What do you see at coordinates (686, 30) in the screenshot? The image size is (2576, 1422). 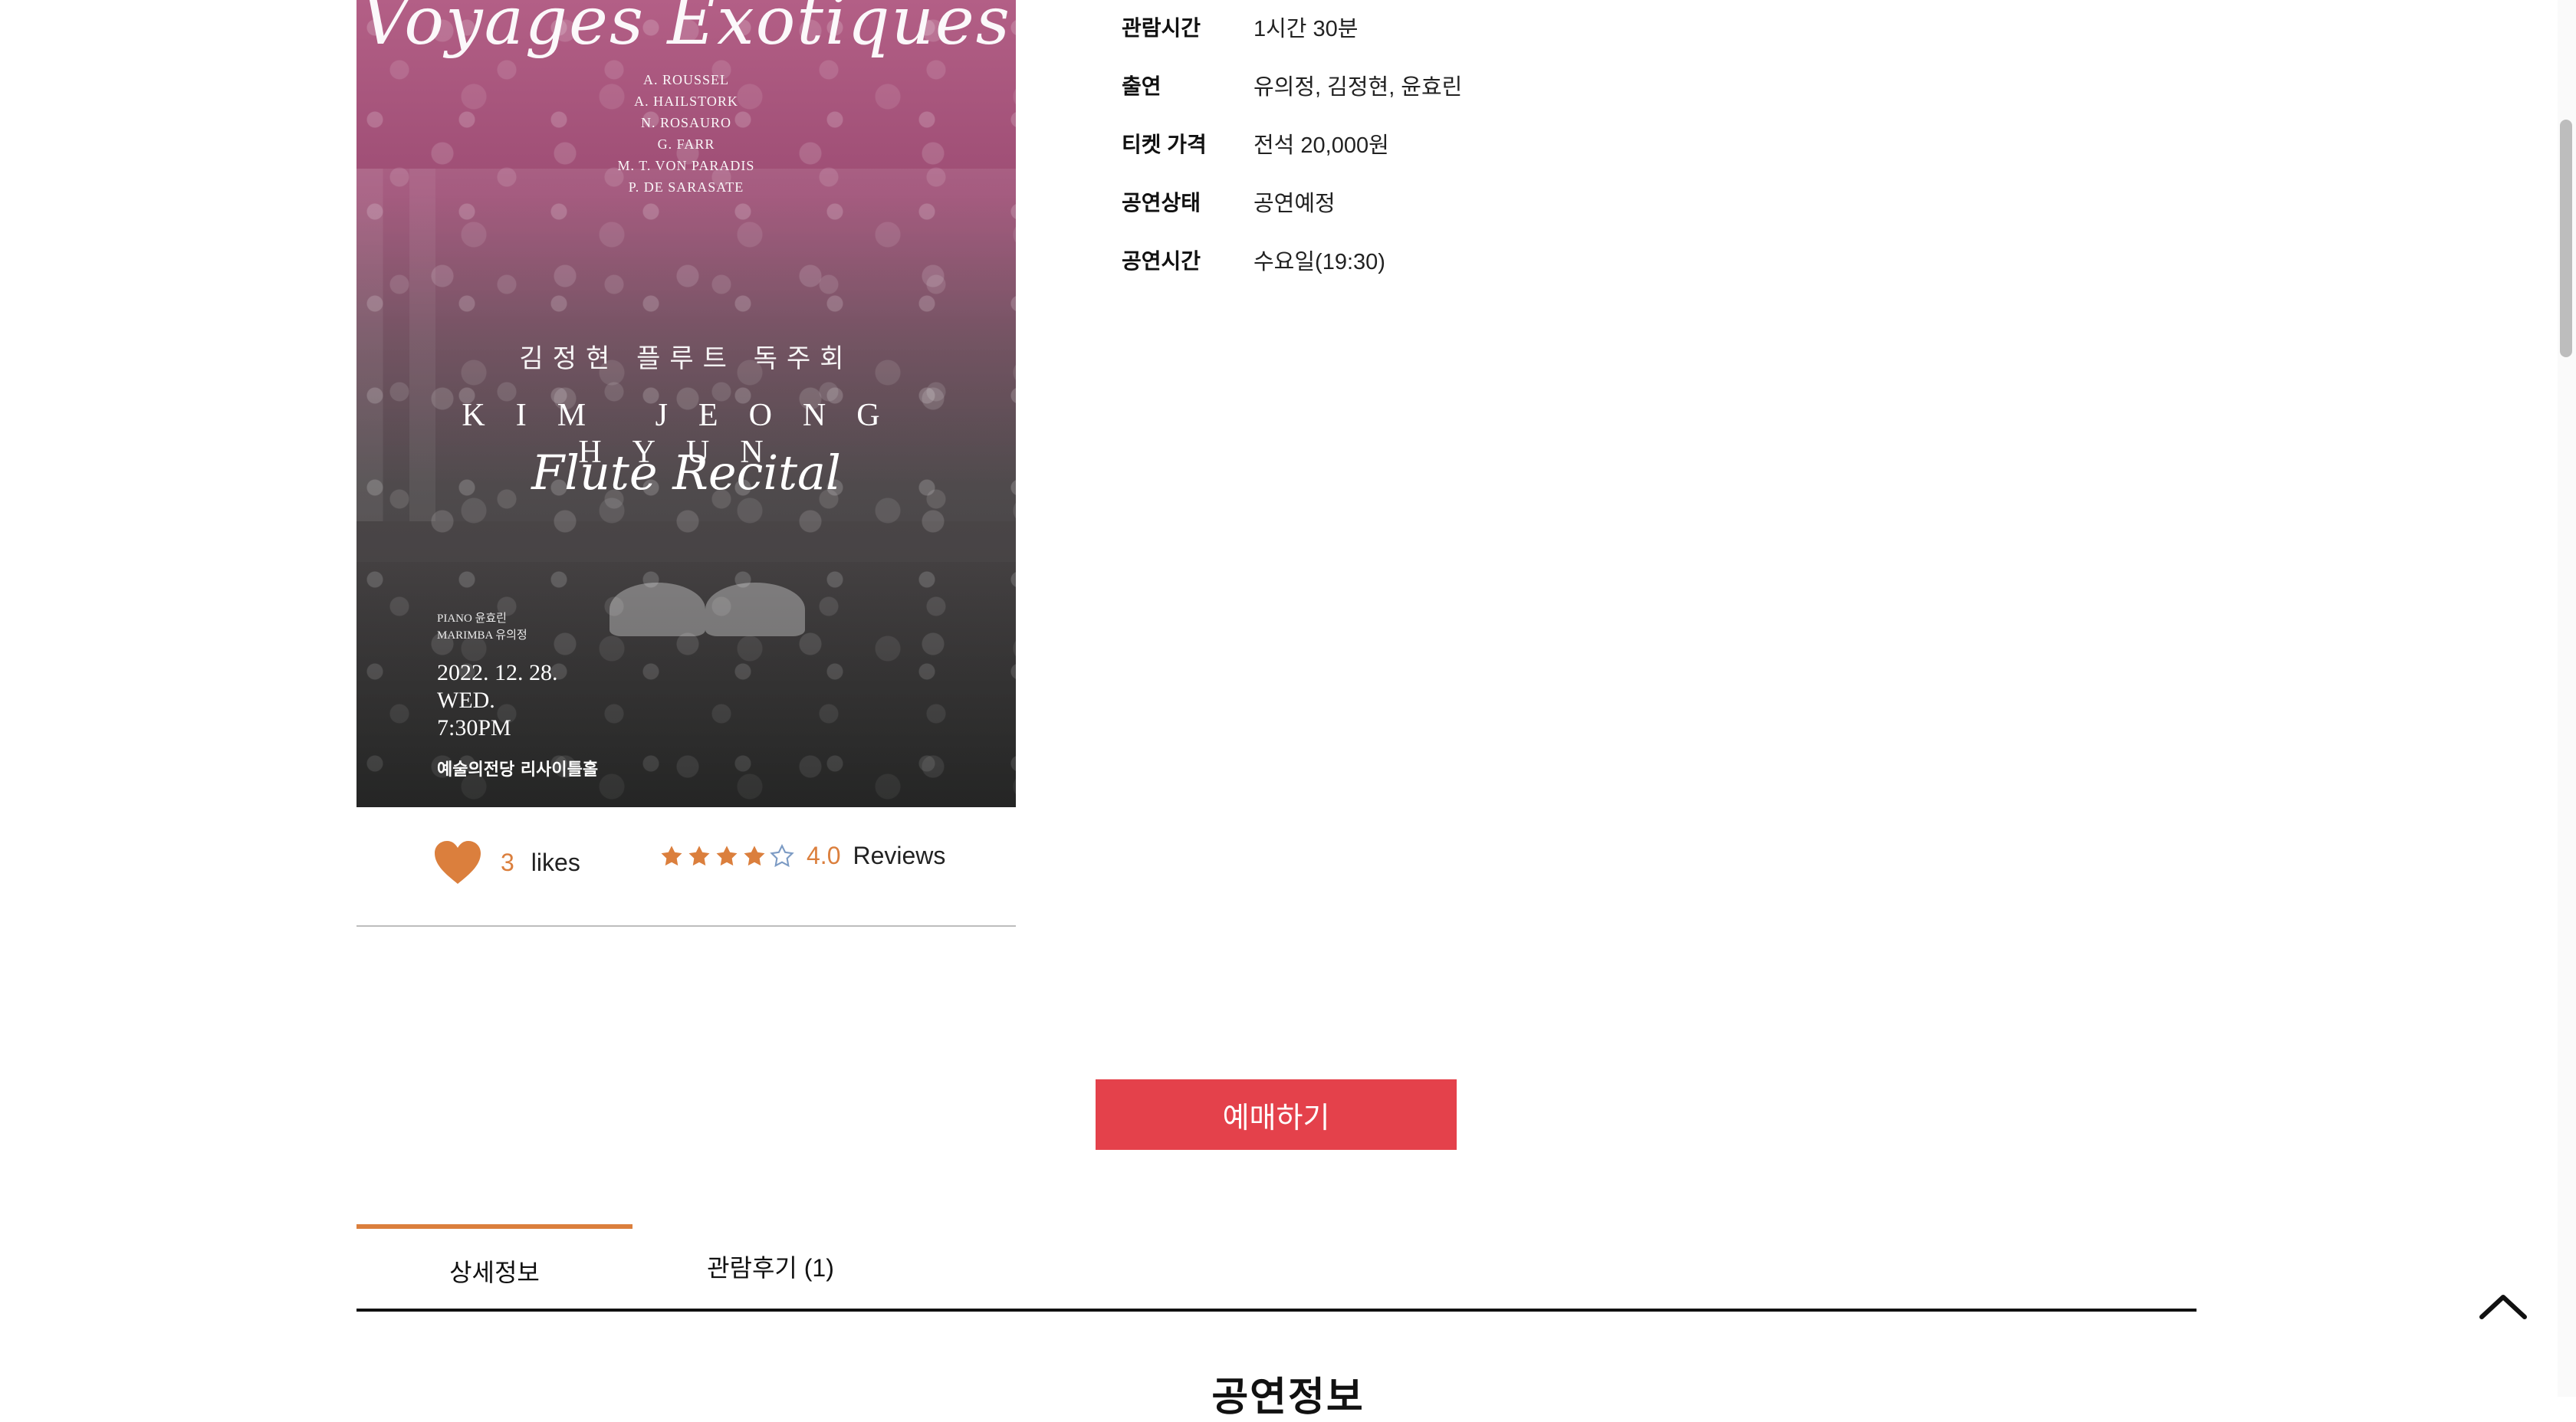 I see `poster-title-script: Voyages Exotiques` at bounding box center [686, 30].